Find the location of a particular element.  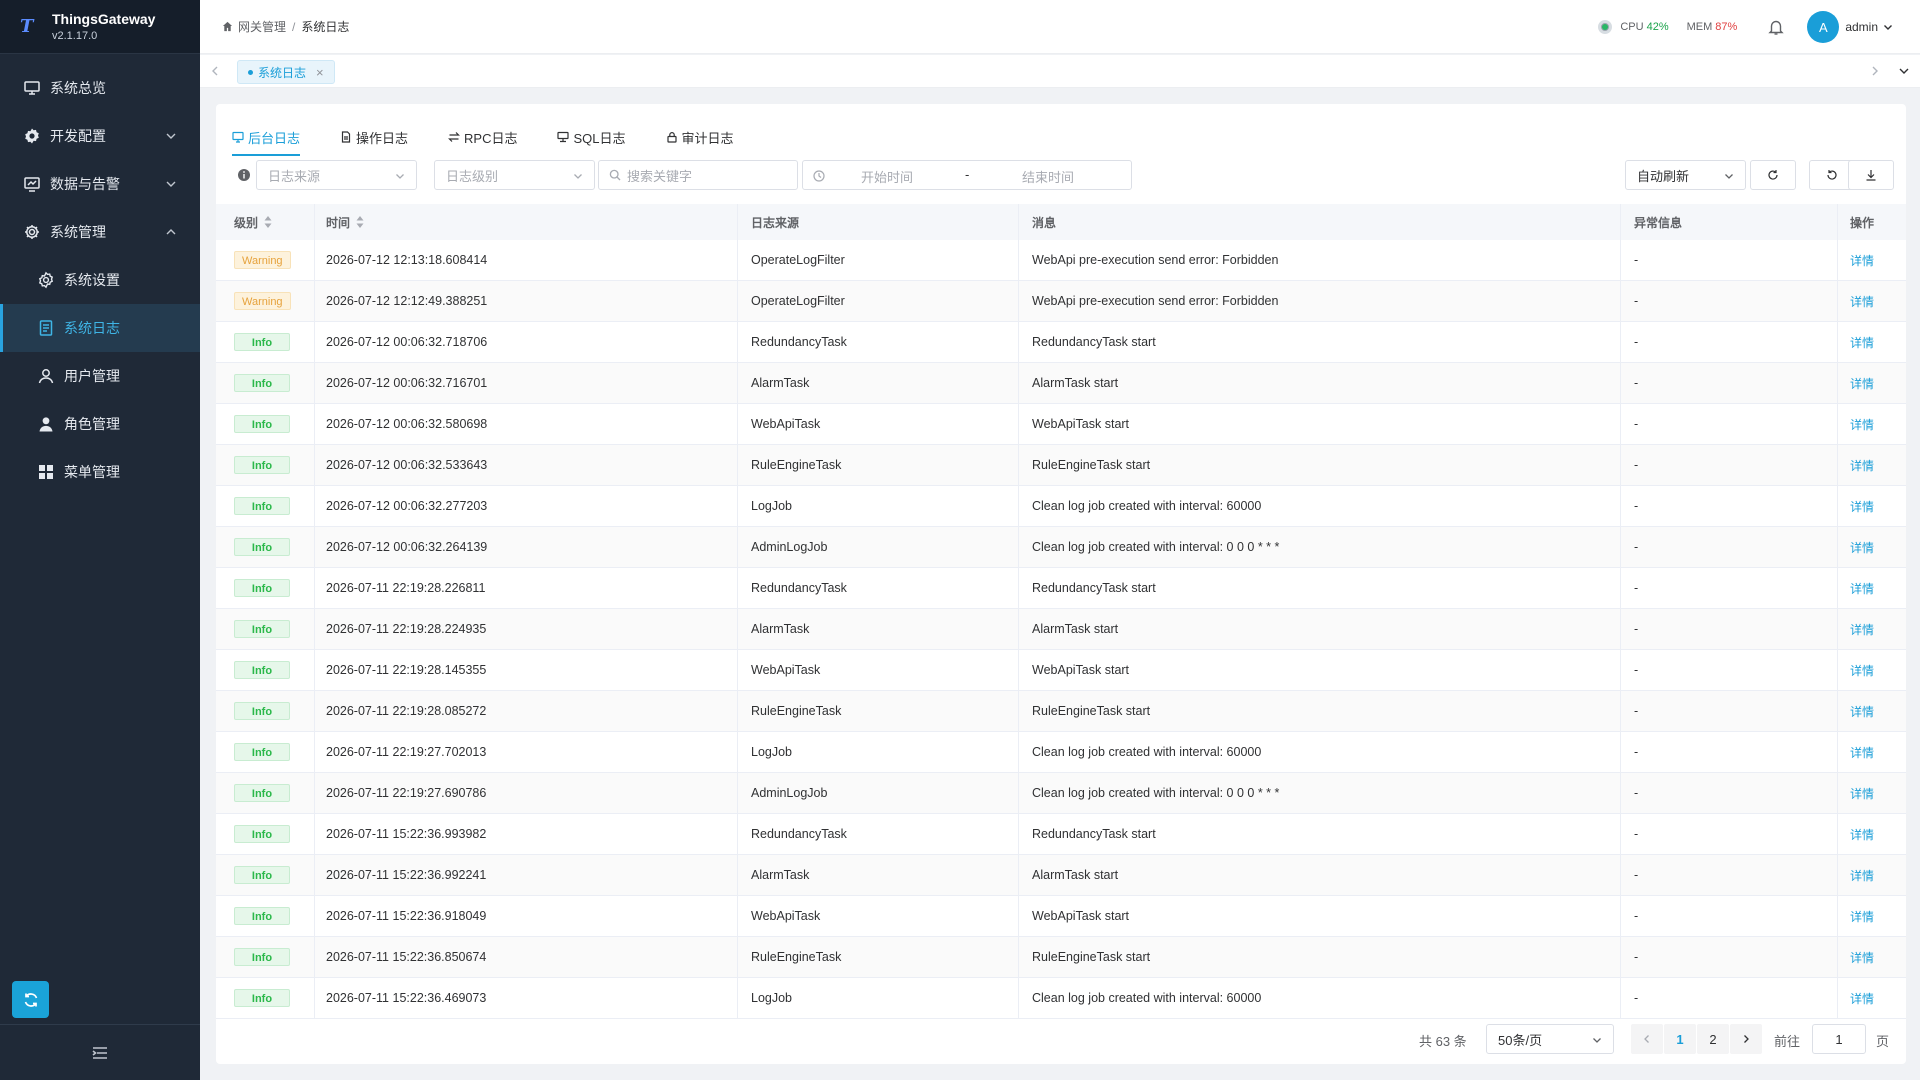

page-size-select: 50条/页 is located at coordinates (1550, 1039).